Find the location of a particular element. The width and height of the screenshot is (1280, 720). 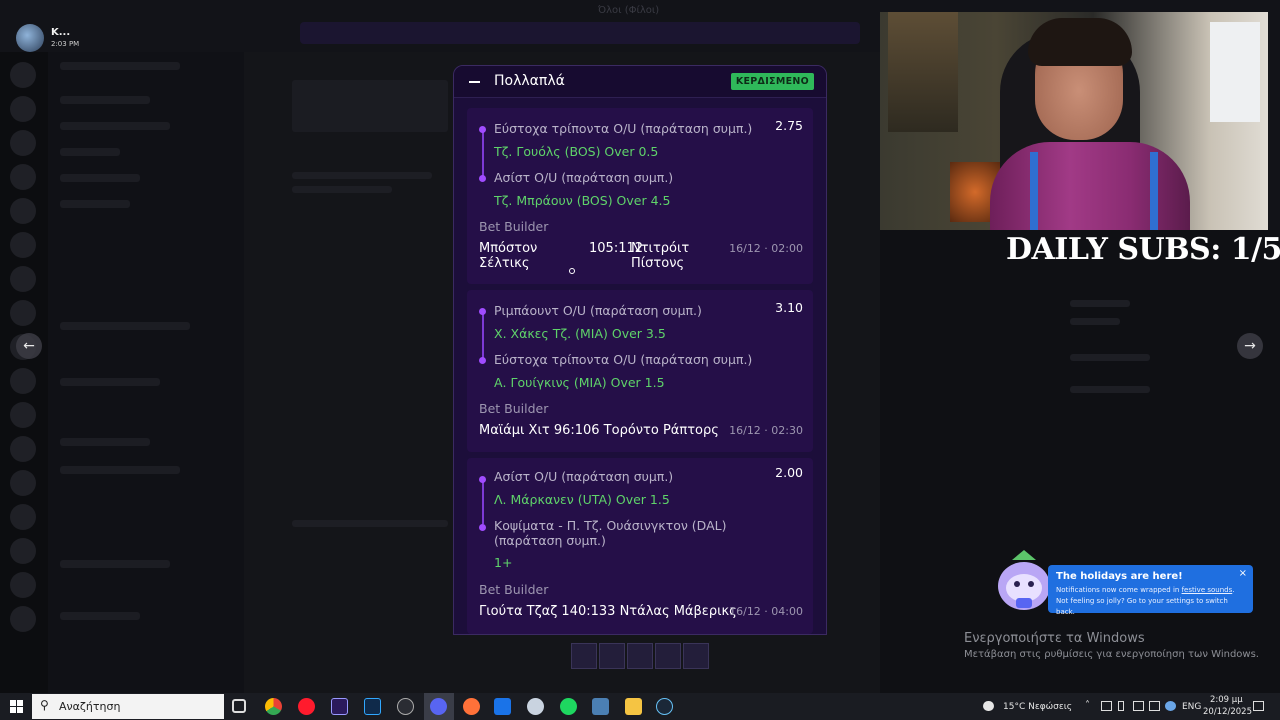

leg-selection: Α. Γουίγκινς (MIA) Over 1.5 is located at coordinates (579, 382).